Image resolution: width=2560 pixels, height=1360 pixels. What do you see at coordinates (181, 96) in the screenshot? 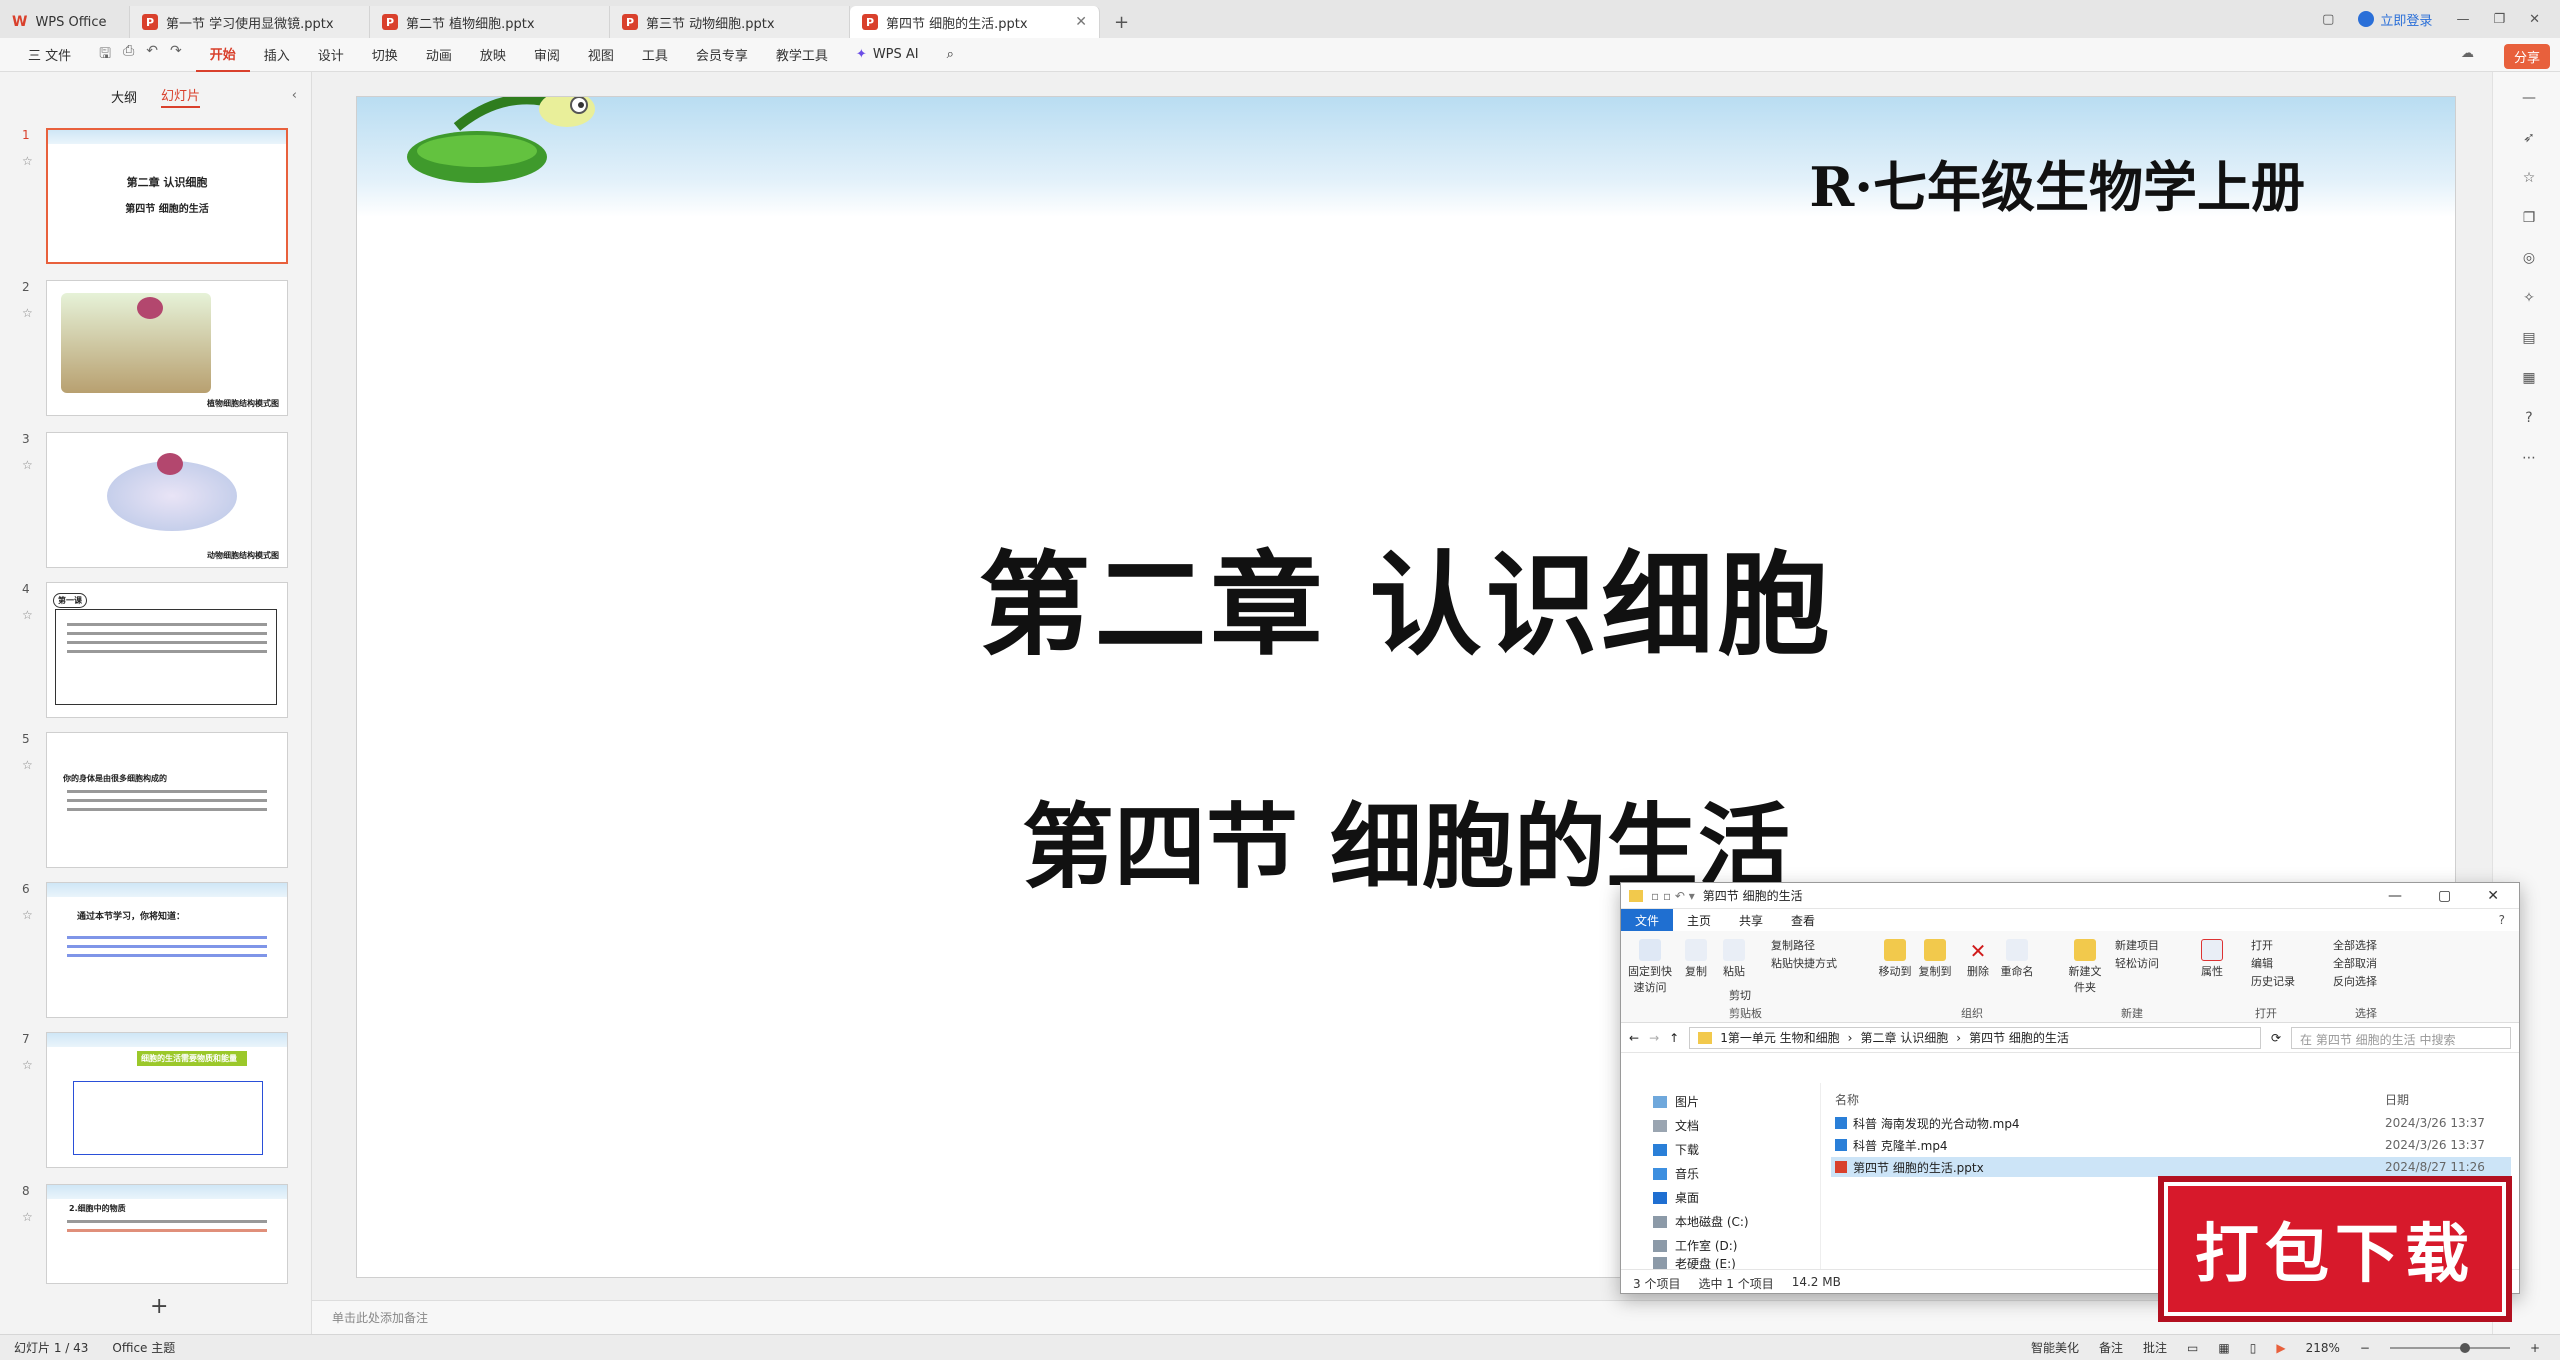
I see `tab-slides: 幻灯片` at bounding box center [181, 96].